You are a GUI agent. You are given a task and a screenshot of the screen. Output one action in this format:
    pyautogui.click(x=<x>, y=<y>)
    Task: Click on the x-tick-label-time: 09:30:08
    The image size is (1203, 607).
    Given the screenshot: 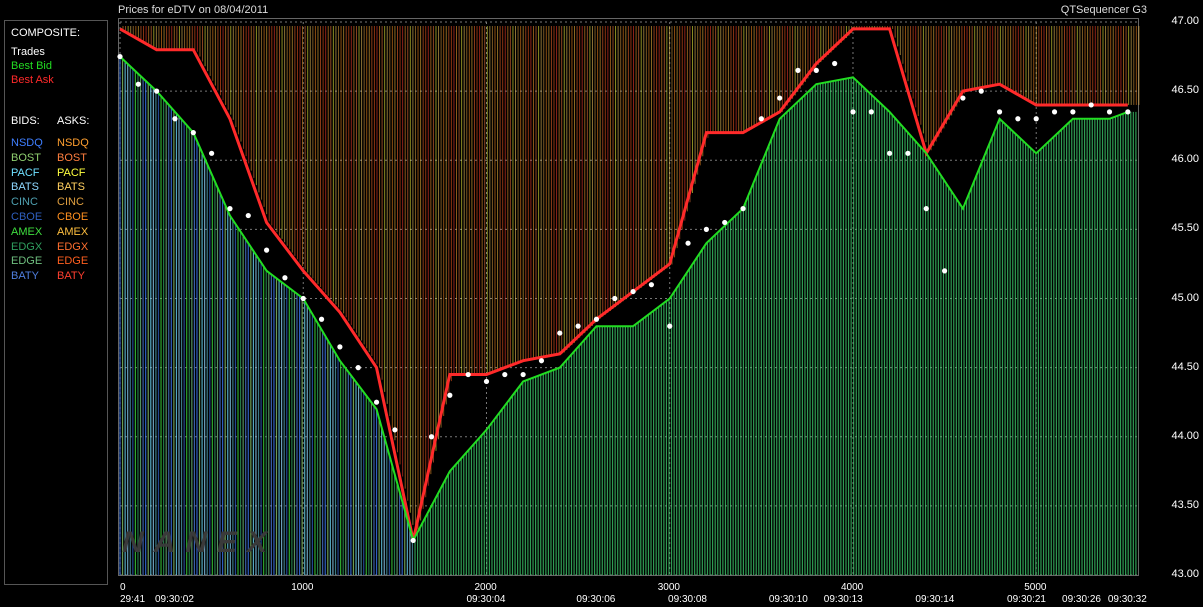 What is the action you would take?
    pyautogui.click(x=687, y=599)
    